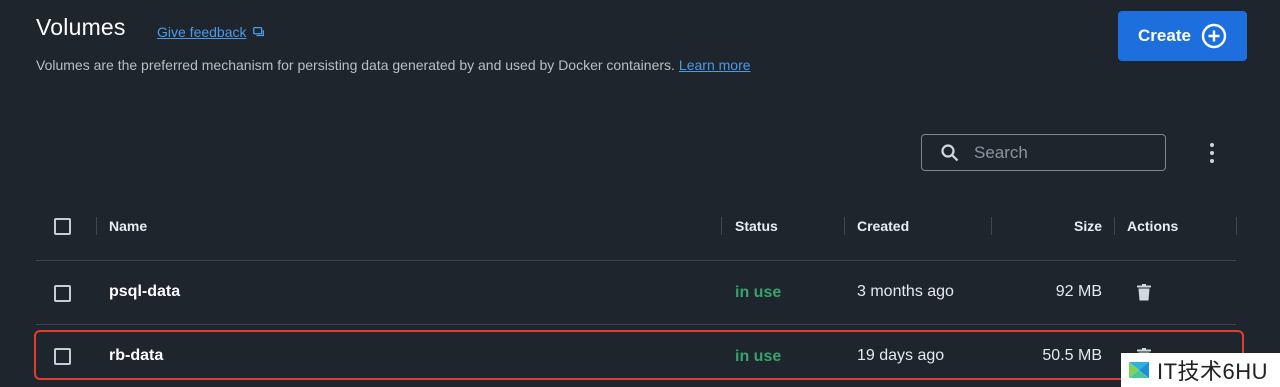 This screenshot has width=1280, height=387. Describe the element at coordinates (202, 32) in the screenshot. I see `give-feedback-label: Give feedback` at that location.